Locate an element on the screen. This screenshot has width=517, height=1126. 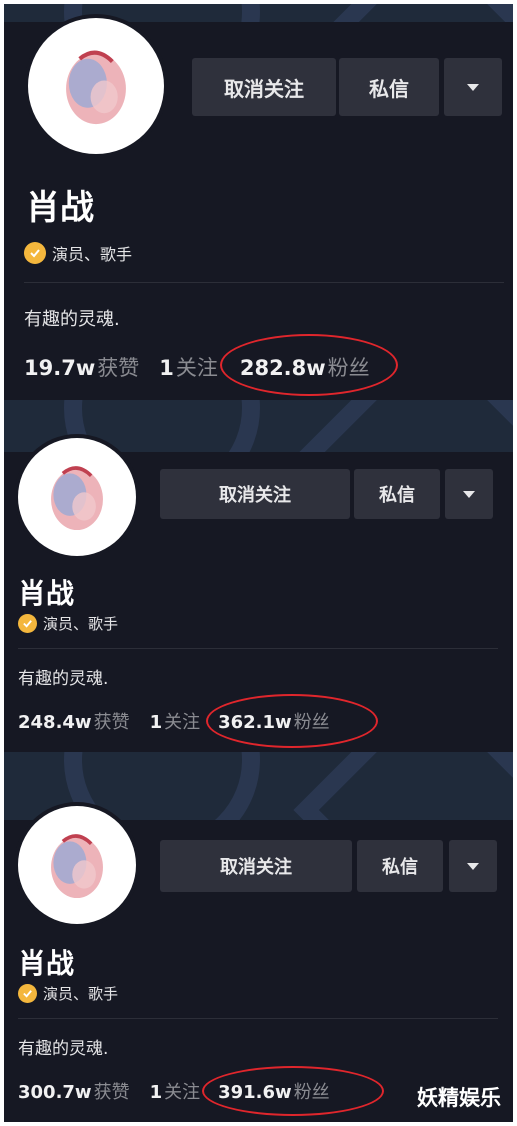
likes-count: 248.4w is located at coordinates (55, 722).